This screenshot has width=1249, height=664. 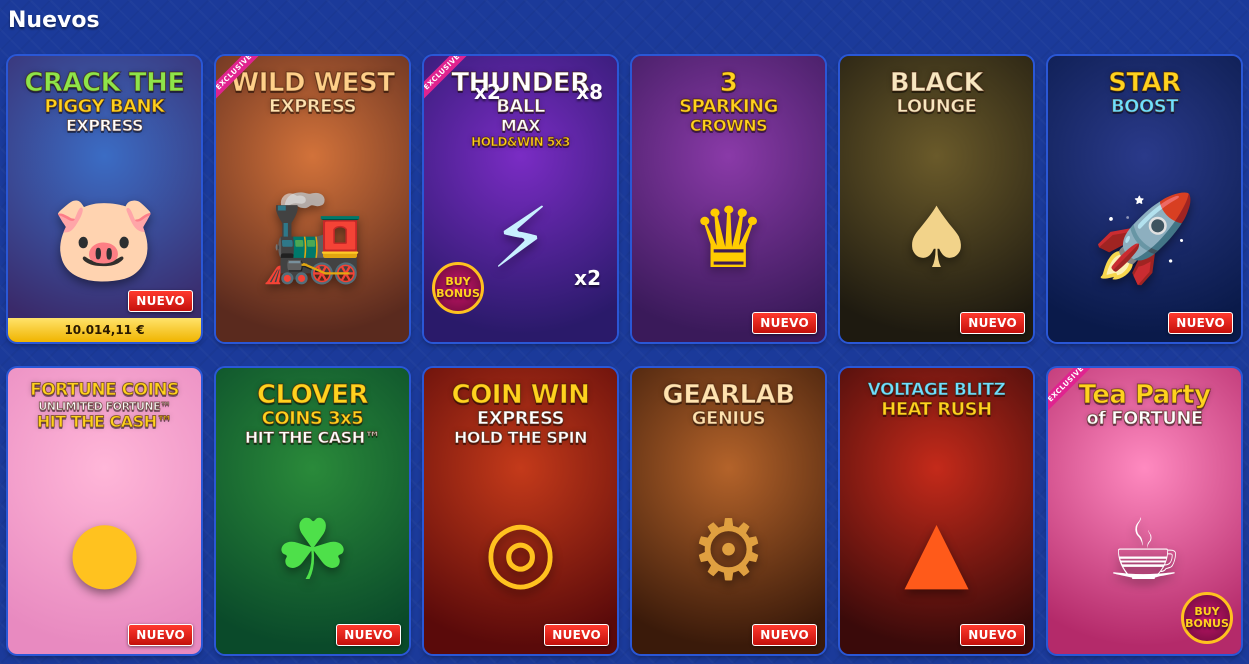 I want to click on game-title-line: HEAT RUSH, so click(x=937, y=409).